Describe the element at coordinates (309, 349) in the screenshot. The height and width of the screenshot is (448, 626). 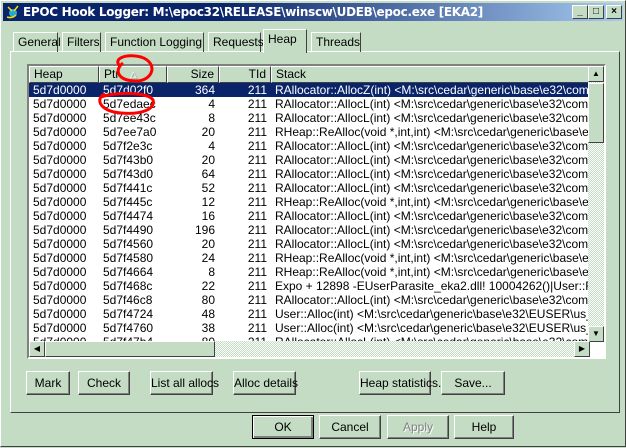
I see `horizontal-scrollbar: ◀ ▶` at that location.